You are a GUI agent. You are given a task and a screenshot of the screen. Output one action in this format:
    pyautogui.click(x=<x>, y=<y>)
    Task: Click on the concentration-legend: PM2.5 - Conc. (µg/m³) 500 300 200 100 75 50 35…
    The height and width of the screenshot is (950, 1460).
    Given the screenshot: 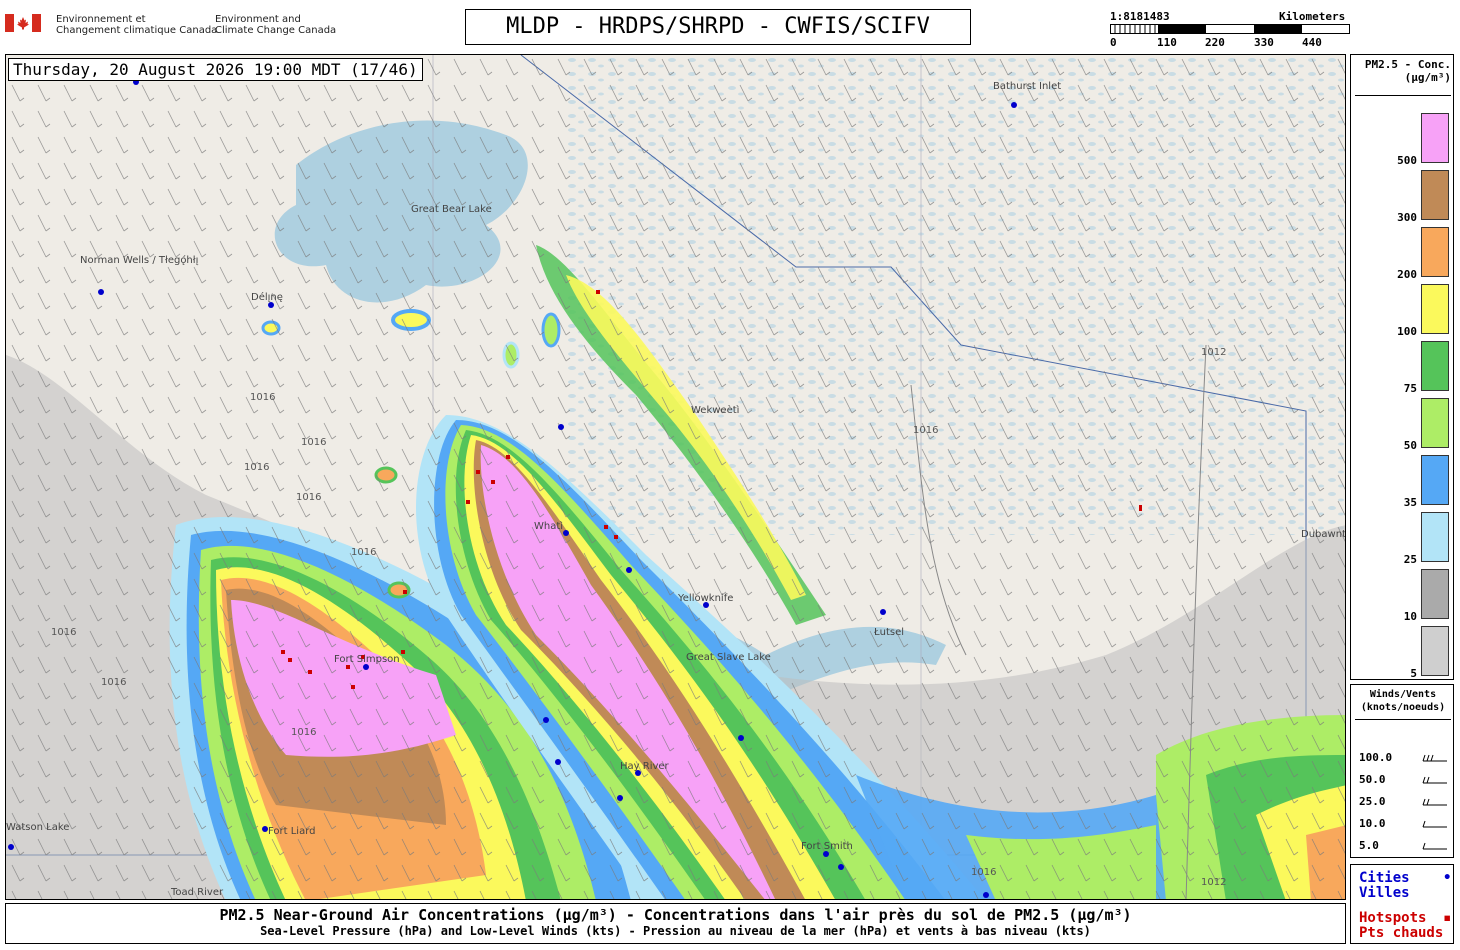 What is the action you would take?
    pyautogui.click(x=1402, y=367)
    